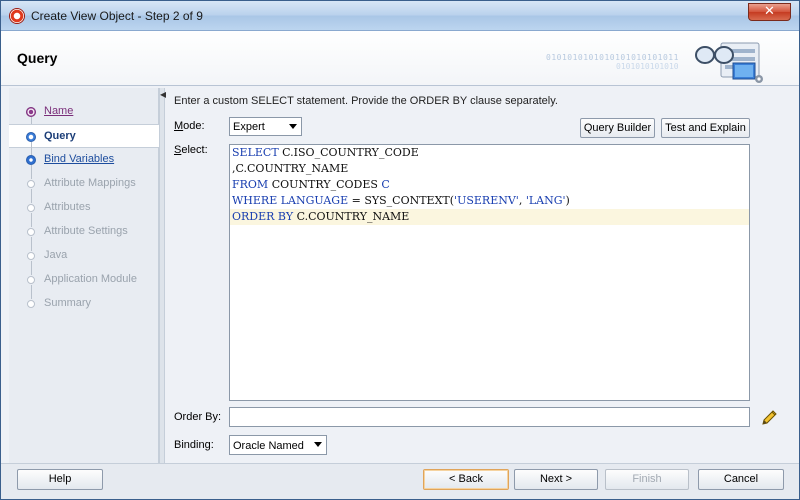 The image size is (800, 500). I want to click on query-token: ,C.COUNTRY_NAME, so click(290, 168).